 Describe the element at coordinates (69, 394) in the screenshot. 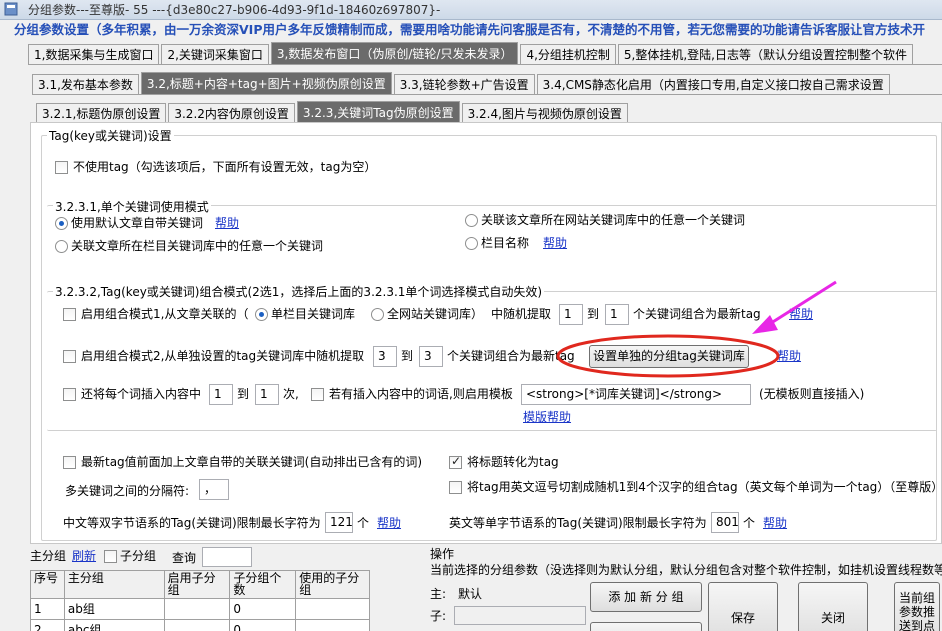

I see `insert-content-checkbox` at that location.